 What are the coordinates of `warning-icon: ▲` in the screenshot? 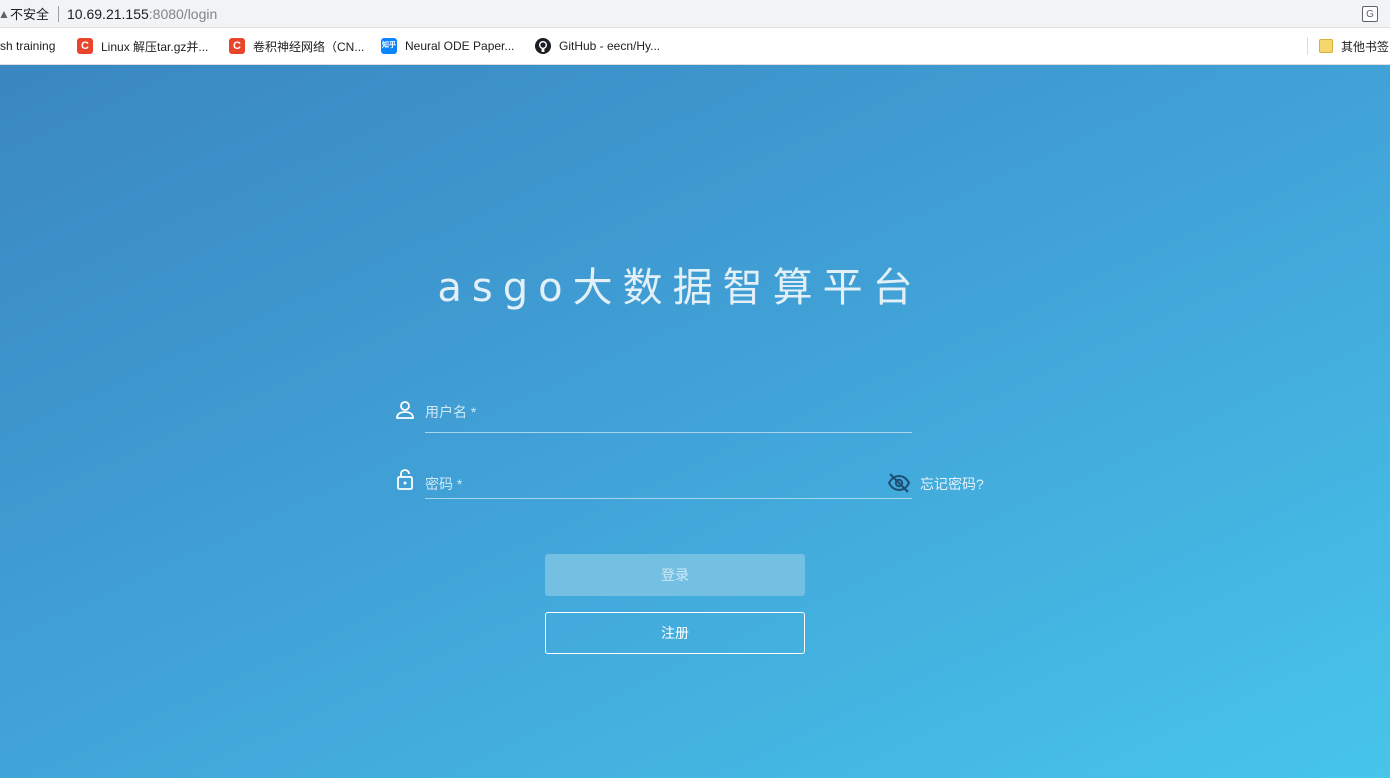 It's located at (4, 14).